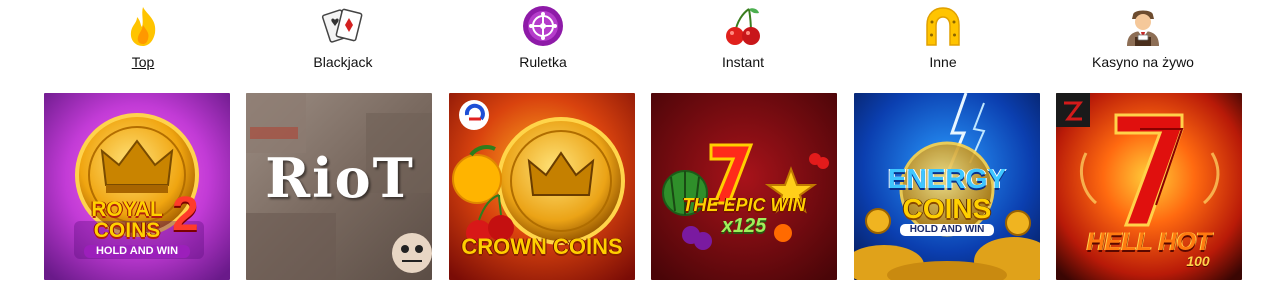 Image resolution: width=1270 pixels, height=290 pixels. Describe the element at coordinates (1149, 242) in the screenshot. I see `game-logo: HELL HOT` at that location.